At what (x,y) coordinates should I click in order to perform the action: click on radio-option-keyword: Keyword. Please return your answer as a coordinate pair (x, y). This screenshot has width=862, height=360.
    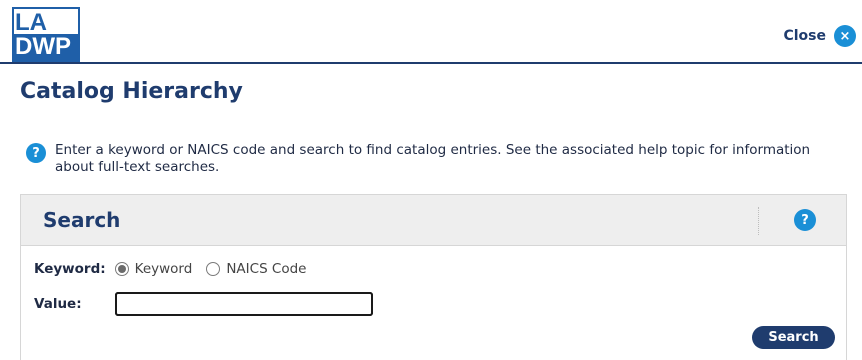
    Looking at the image, I should click on (153, 269).